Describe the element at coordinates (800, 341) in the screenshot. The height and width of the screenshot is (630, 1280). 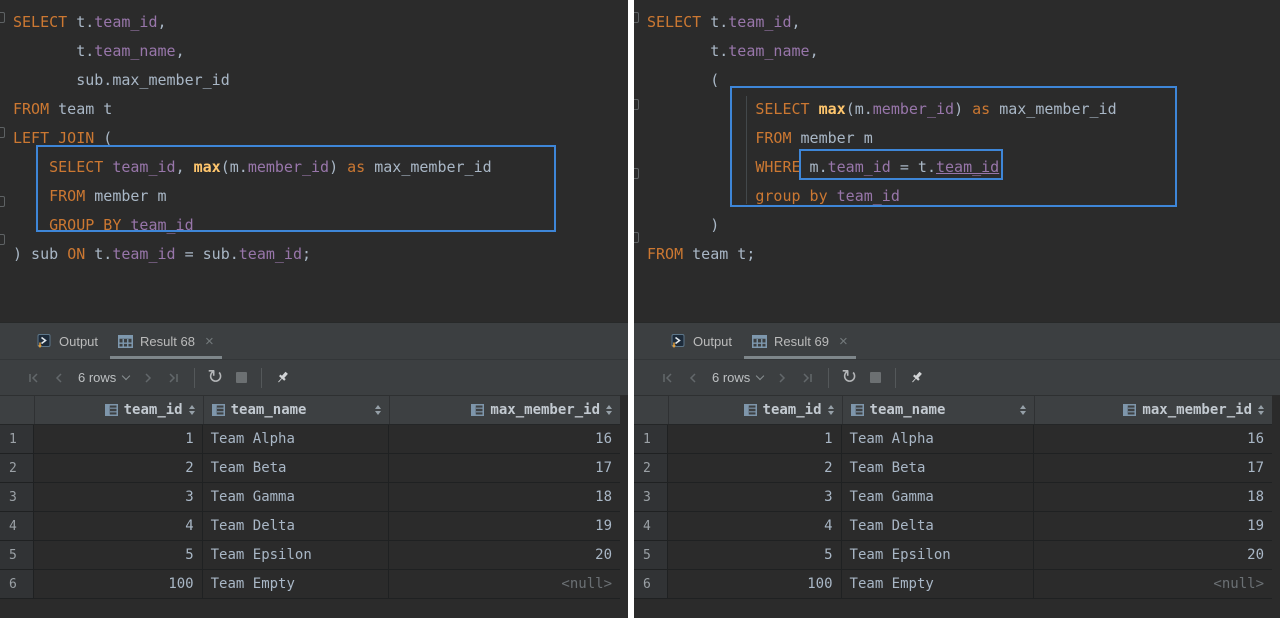
I see `tab-result: Result 69 ×` at that location.